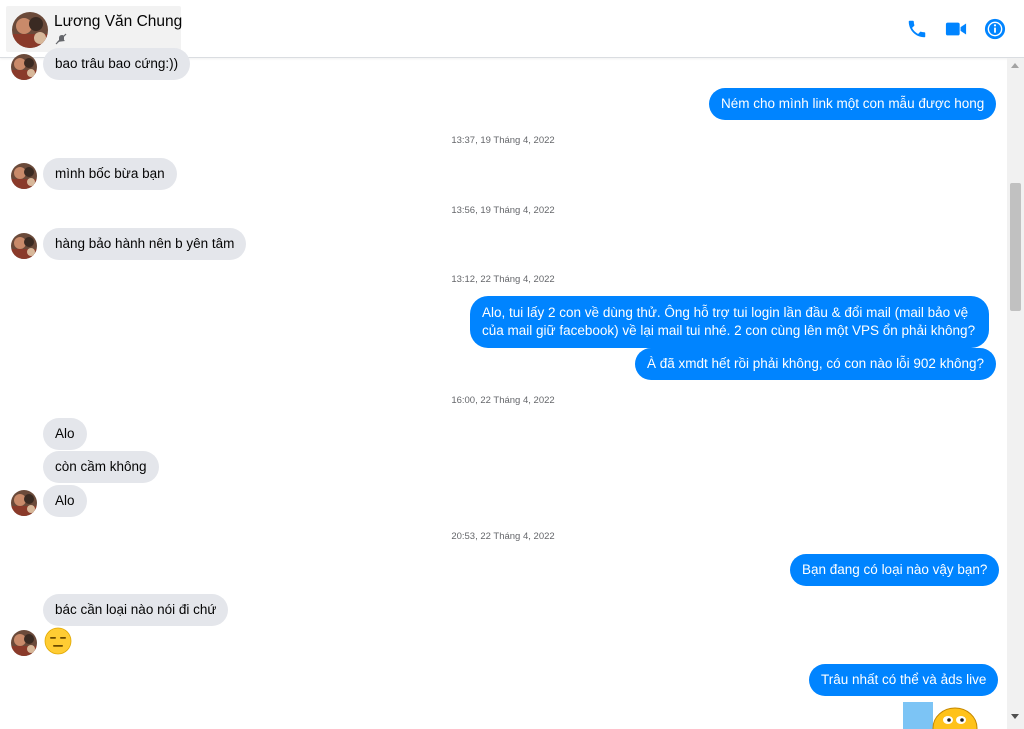 This screenshot has width=1024, height=729. I want to click on phone-icon, so click(917, 29).